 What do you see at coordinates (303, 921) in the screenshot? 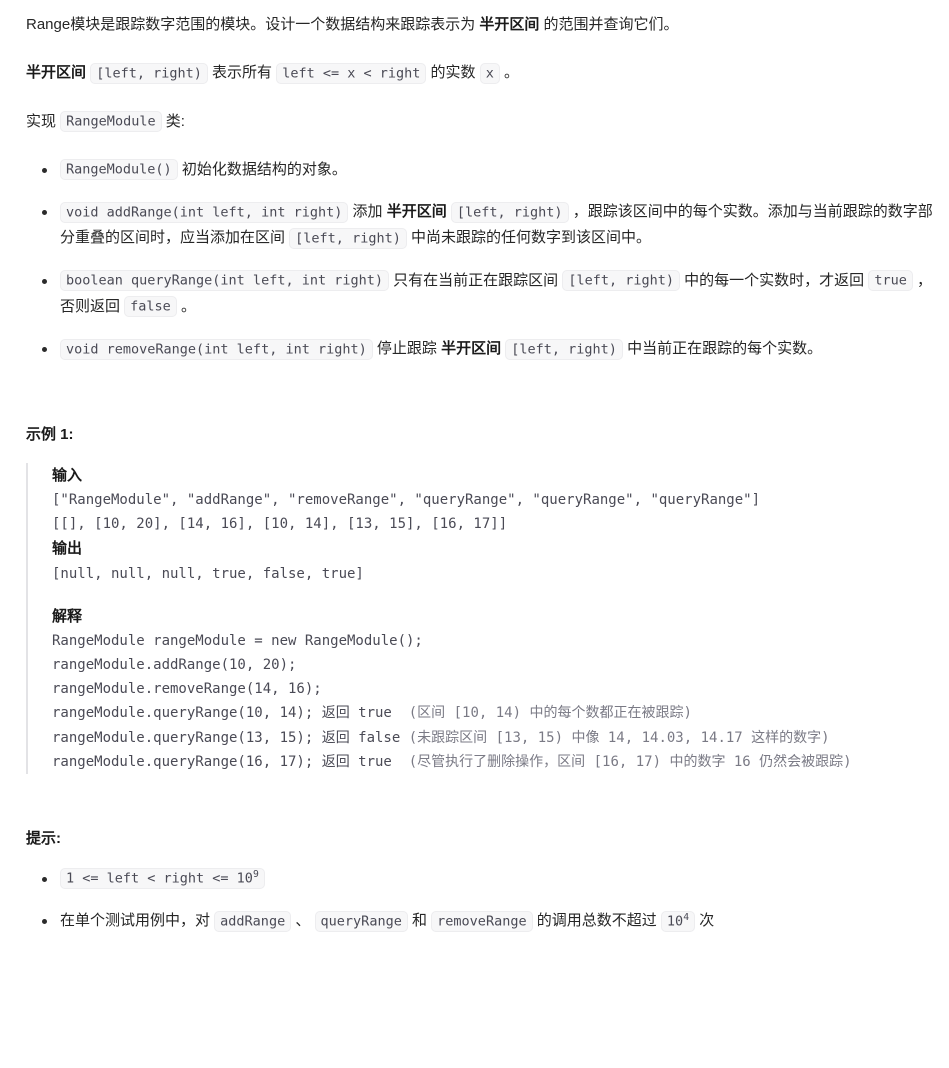
I see `hint2-text-b: 、` at bounding box center [303, 921].